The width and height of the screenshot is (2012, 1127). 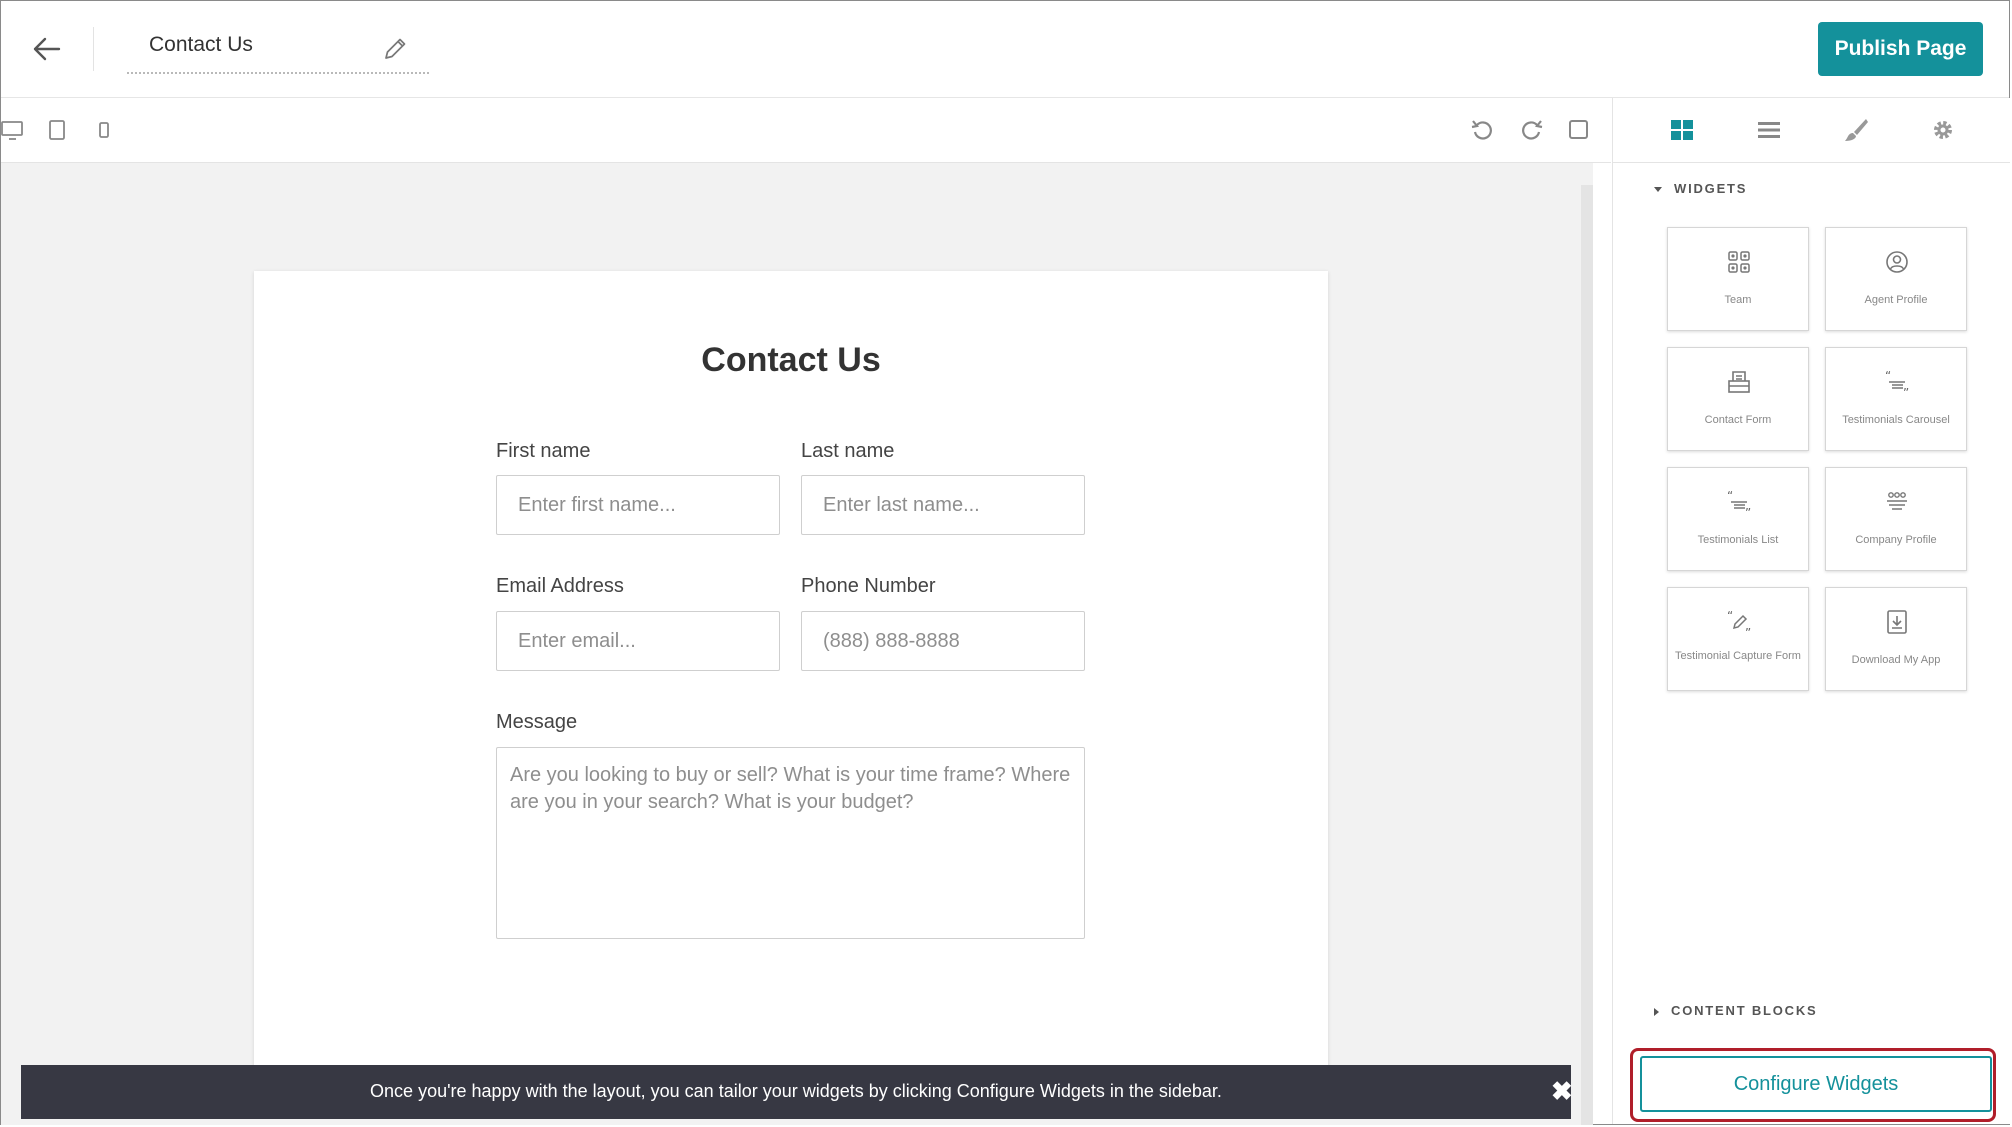 I want to click on sidebar-tabs, so click(x=1811, y=130).